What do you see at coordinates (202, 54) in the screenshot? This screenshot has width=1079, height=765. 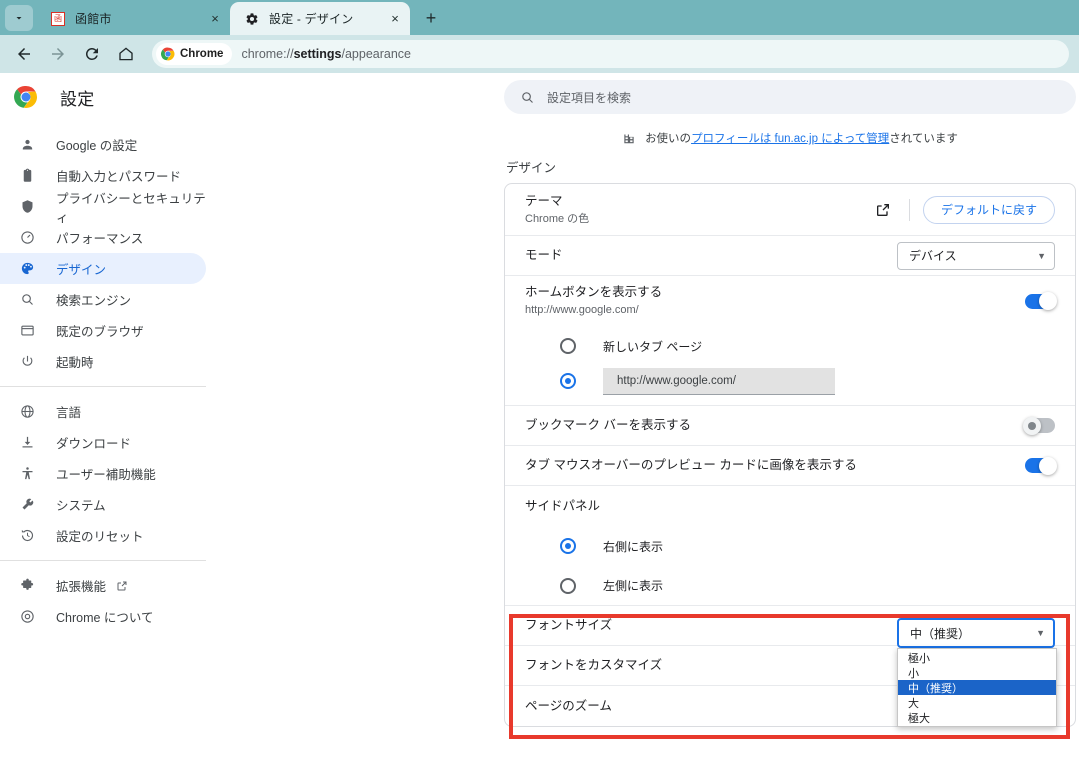 I see `chrome-chip-label: Chrome` at bounding box center [202, 54].